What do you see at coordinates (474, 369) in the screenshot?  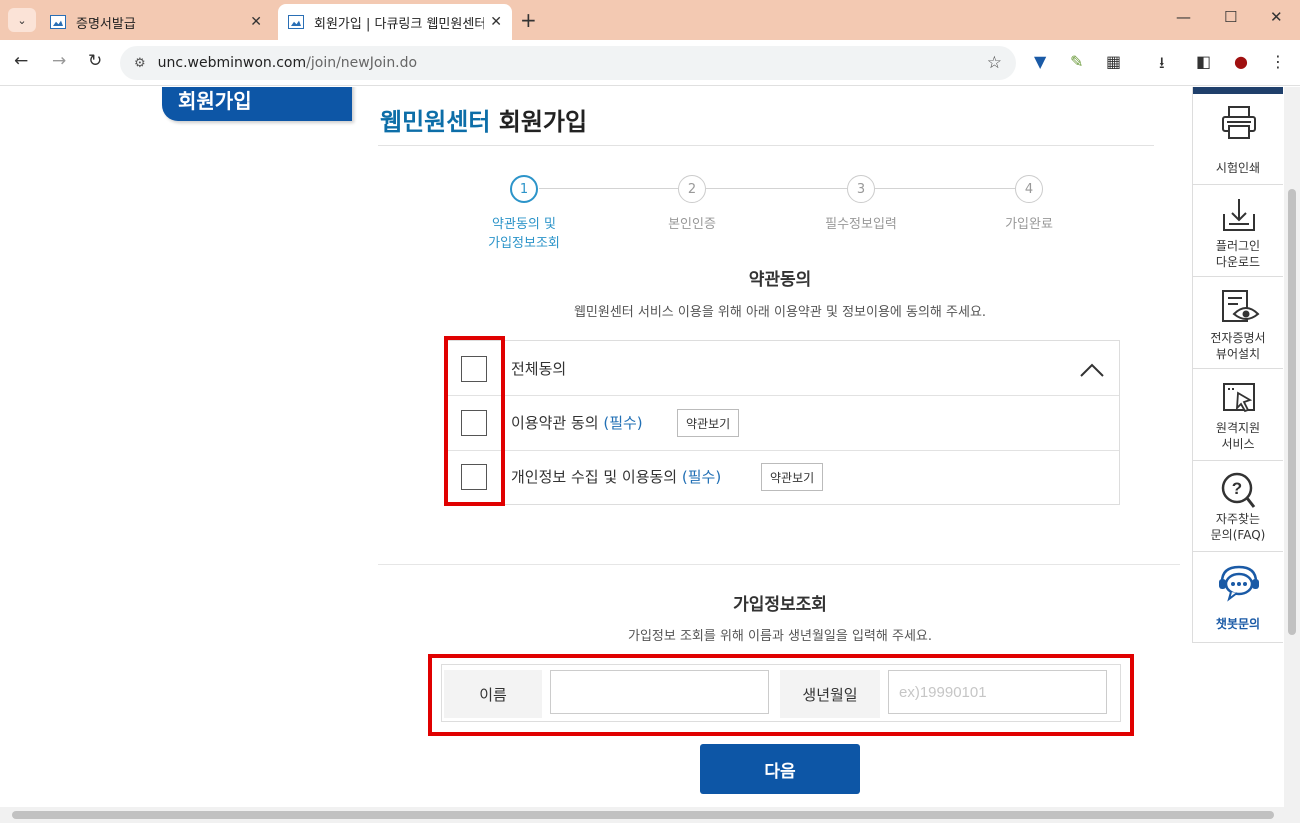 I see `agree-all-checkbox` at bounding box center [474, 369].